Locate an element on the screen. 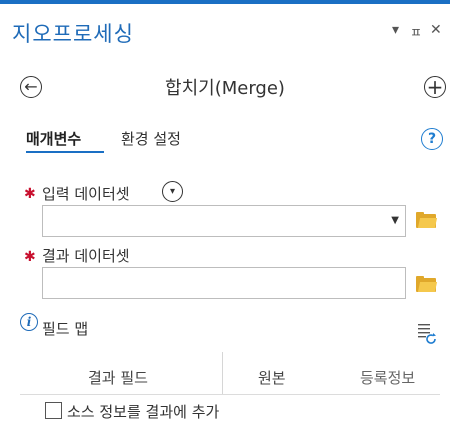  expand-input-button: ▾ is located at coordinates (172, 191).